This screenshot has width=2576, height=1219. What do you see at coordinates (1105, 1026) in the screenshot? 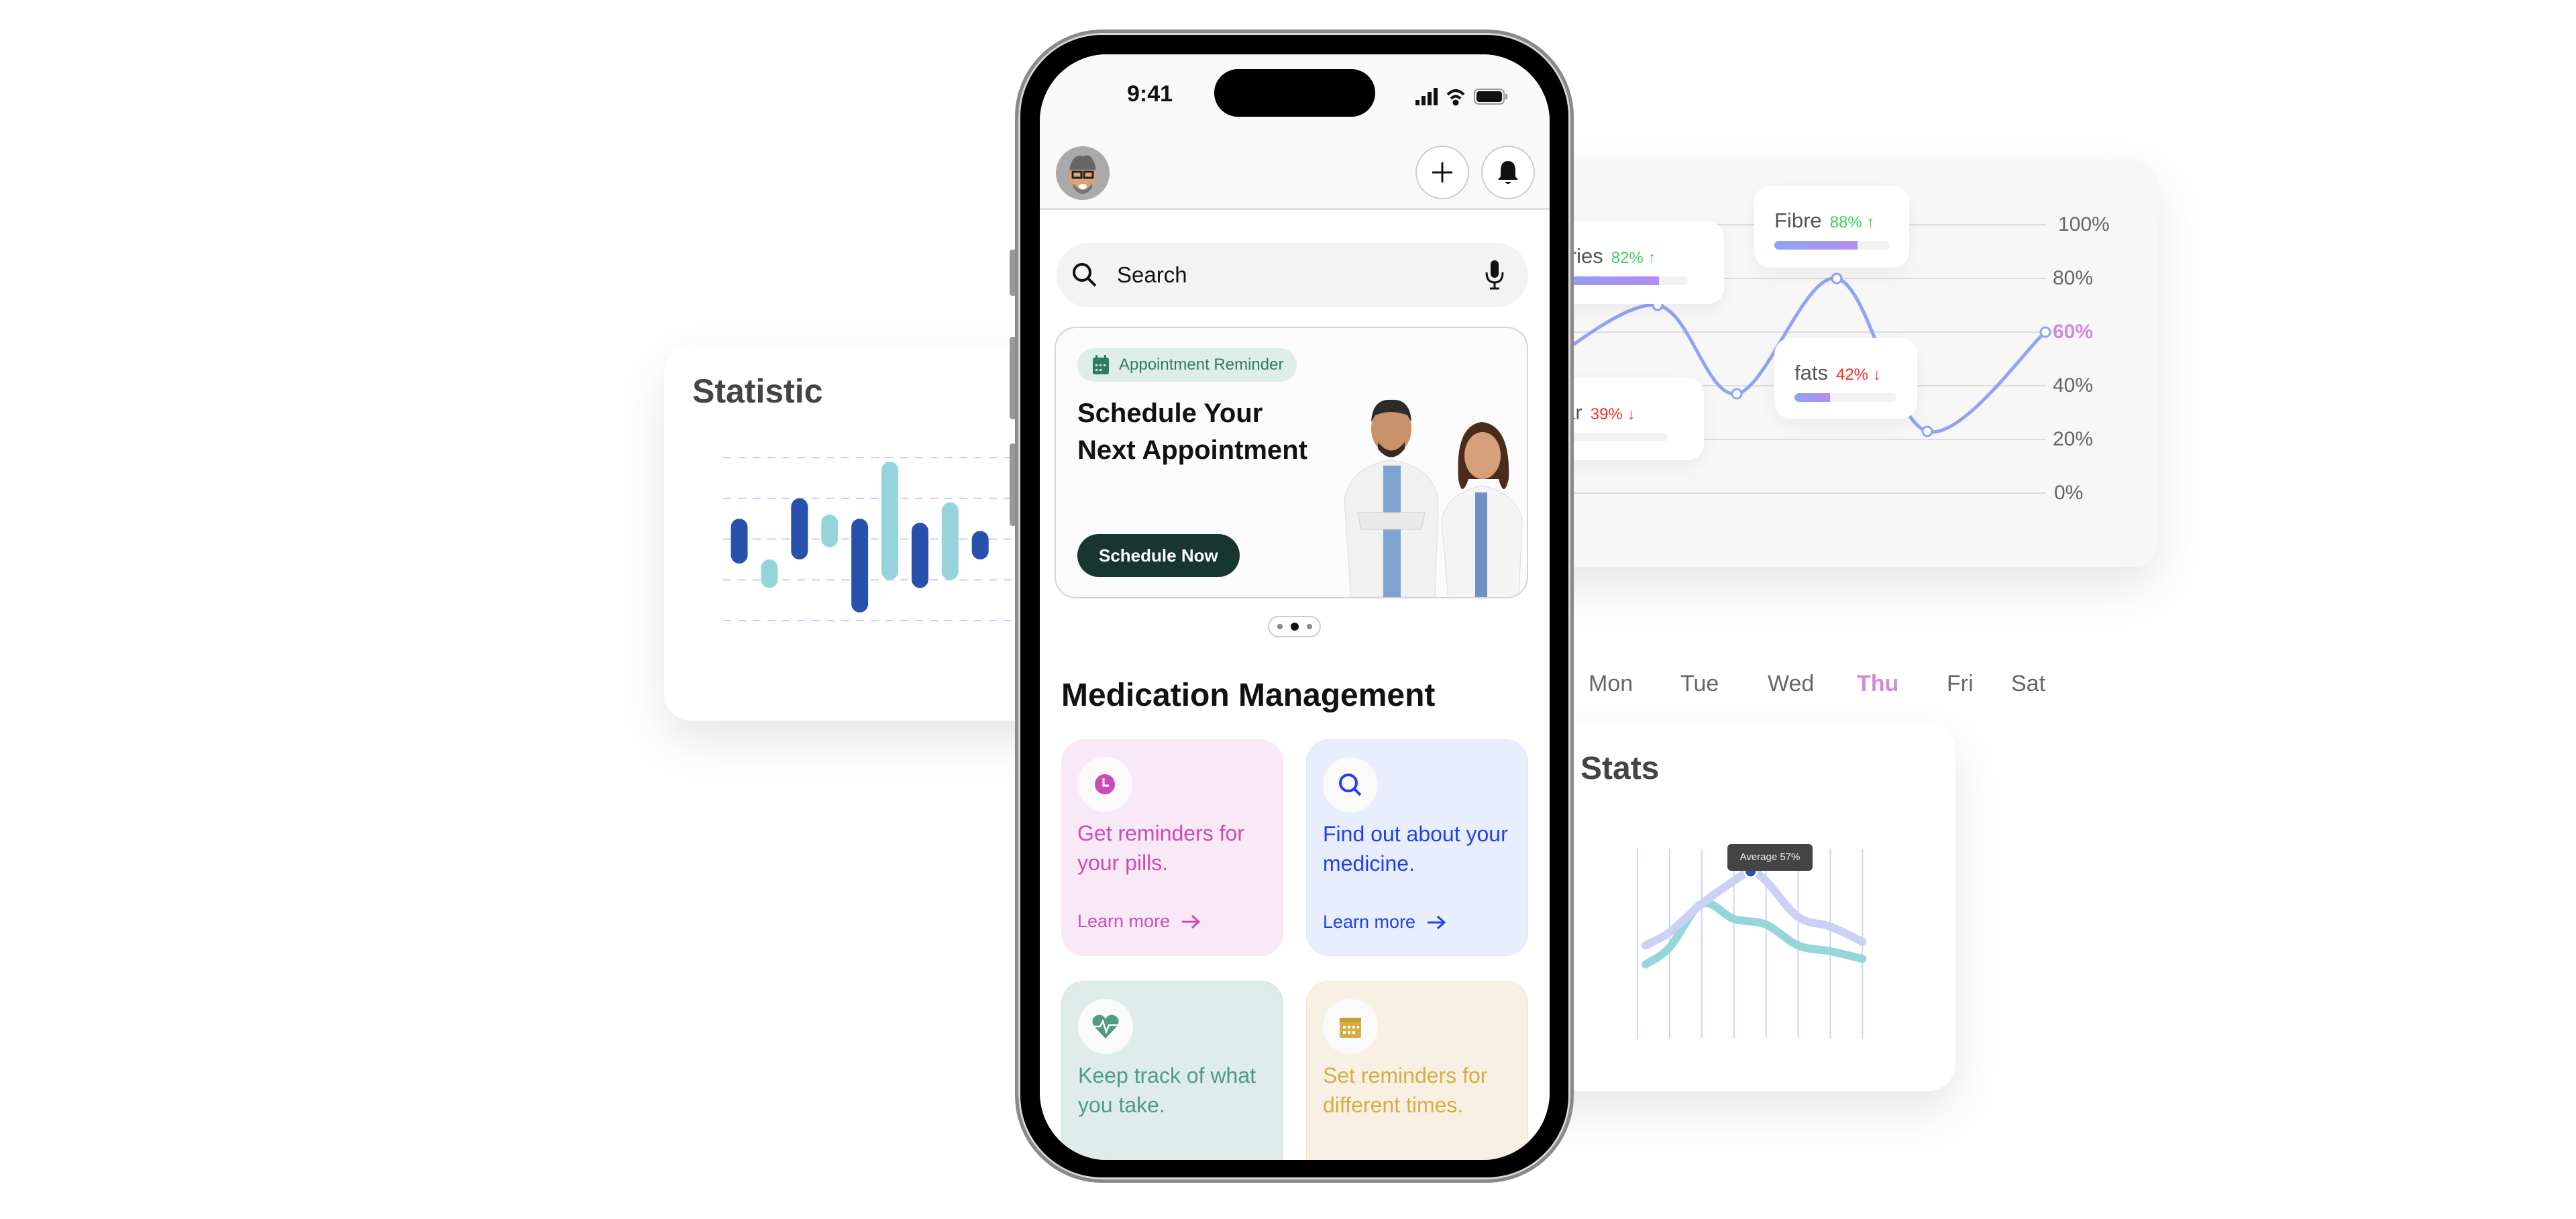
I see `heart-pulse-icon` at bounding box center [1105, 1026].